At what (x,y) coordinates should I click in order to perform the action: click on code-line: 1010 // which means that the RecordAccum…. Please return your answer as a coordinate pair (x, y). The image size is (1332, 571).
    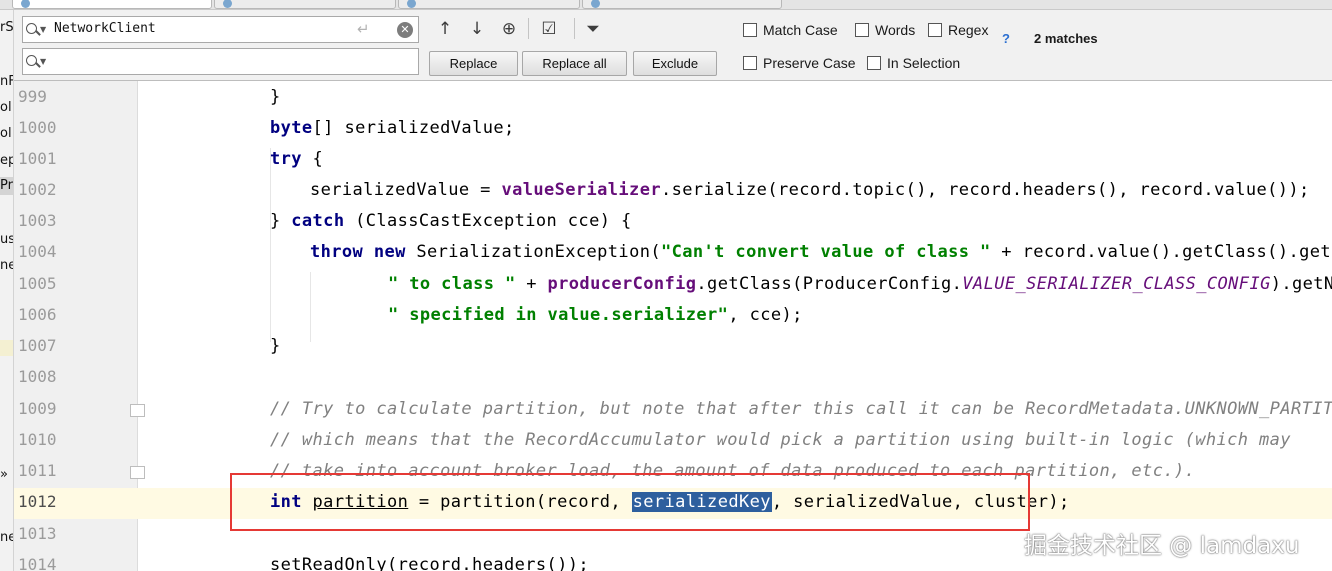
    Looking at the image, I should click on (673, 441).